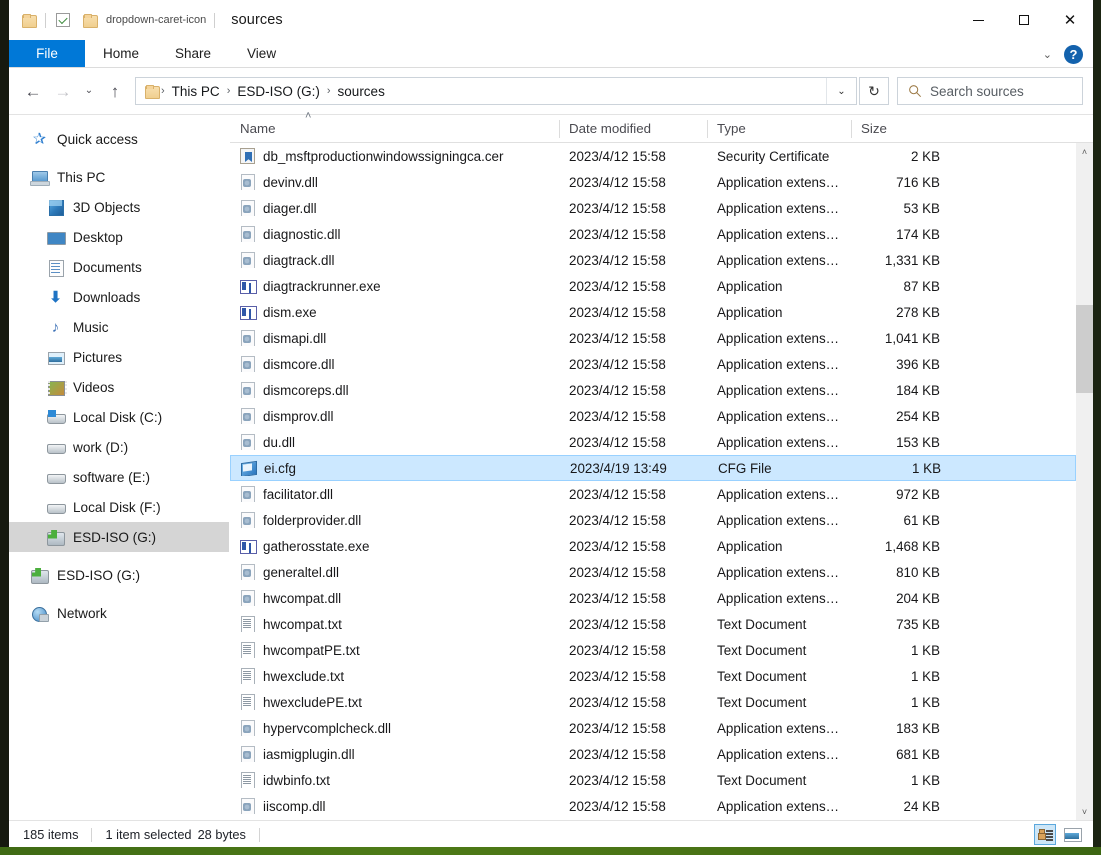 The width and height of the screenshot is (1101, 855). Describe the element at coordinates (278, 91) in the screenshot. I see `breadcrumb-esd-iso: ESD-ISO (G:)` at that location.